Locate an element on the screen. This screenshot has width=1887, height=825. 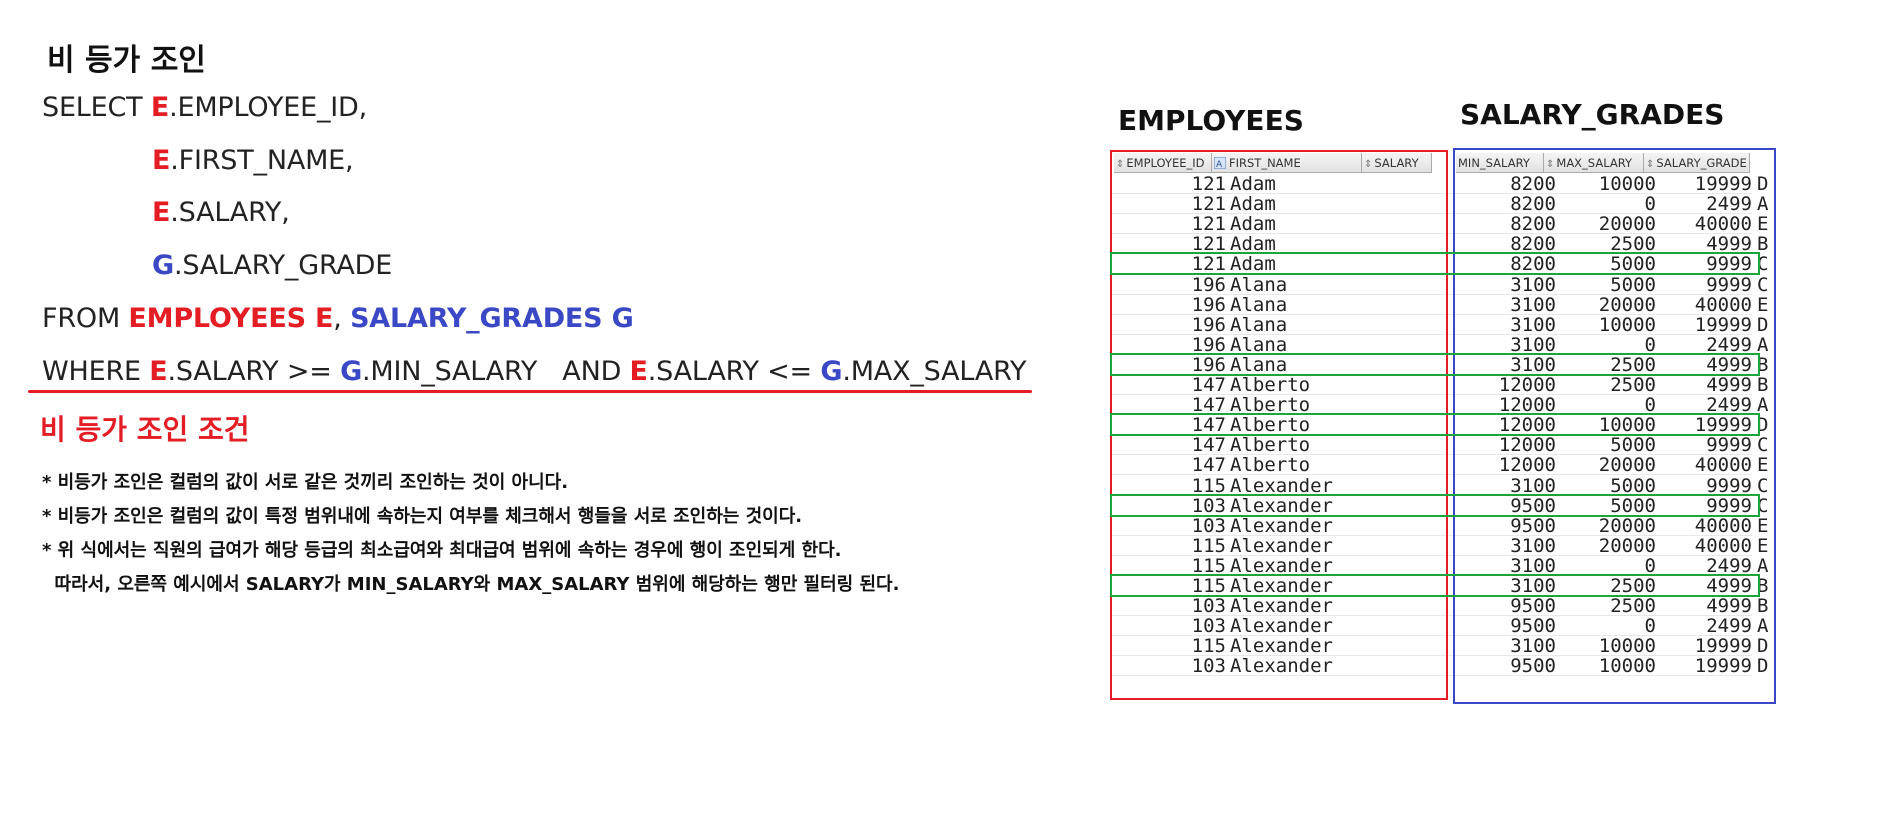
sql-column: .EMPLOYEE_ID, is located at coordinates (268, 107).